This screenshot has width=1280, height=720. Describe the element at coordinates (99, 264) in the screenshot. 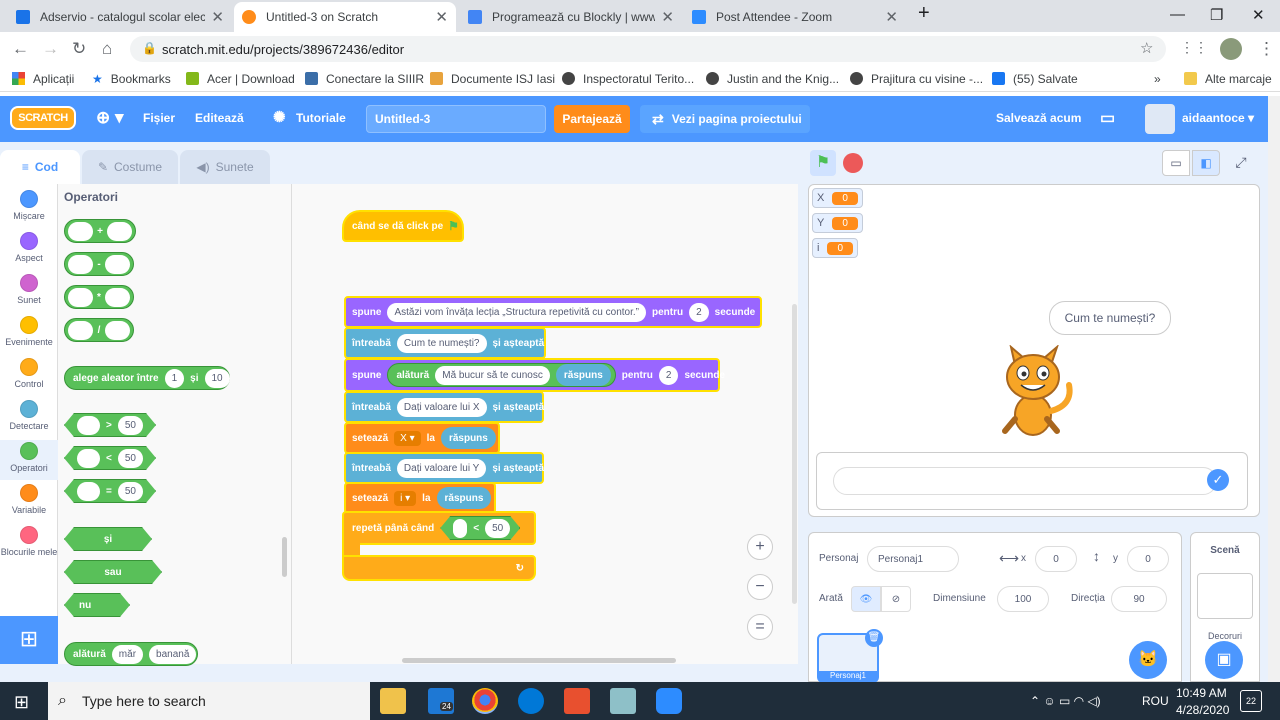

I see `subtract-block: -` at that location.